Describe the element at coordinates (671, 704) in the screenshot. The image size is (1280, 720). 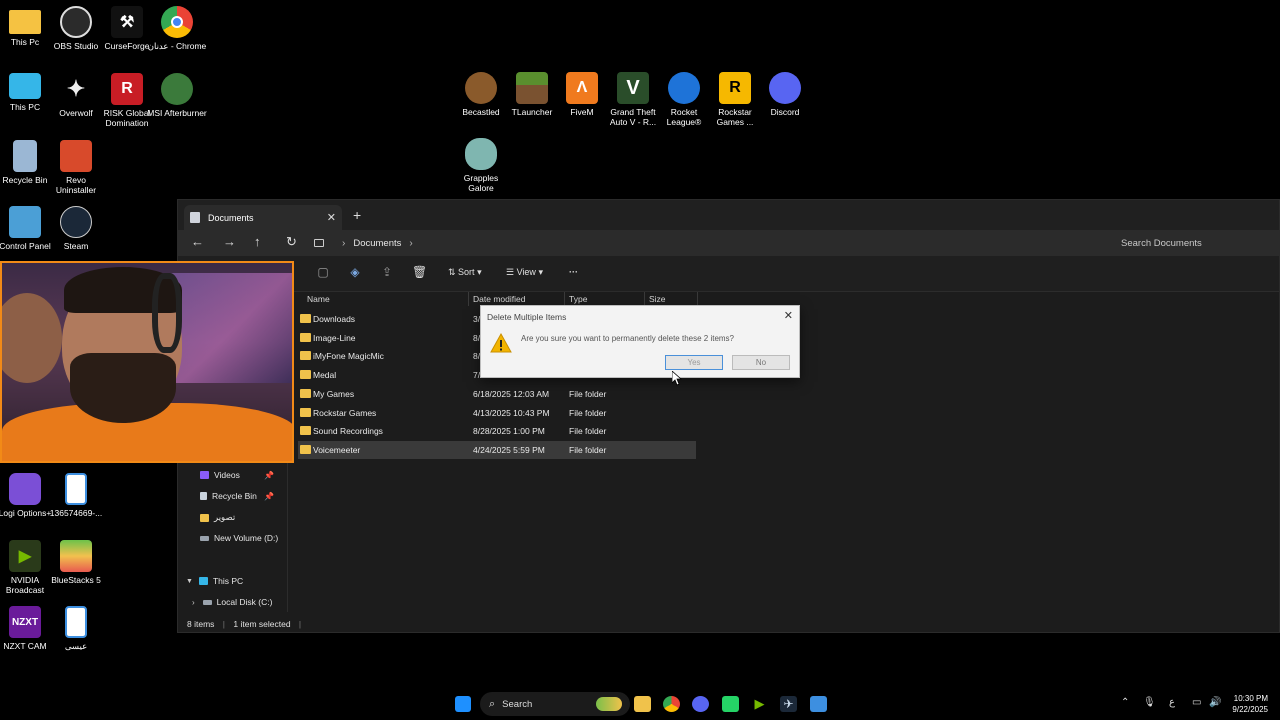
I see `chrome-icon` at that location.